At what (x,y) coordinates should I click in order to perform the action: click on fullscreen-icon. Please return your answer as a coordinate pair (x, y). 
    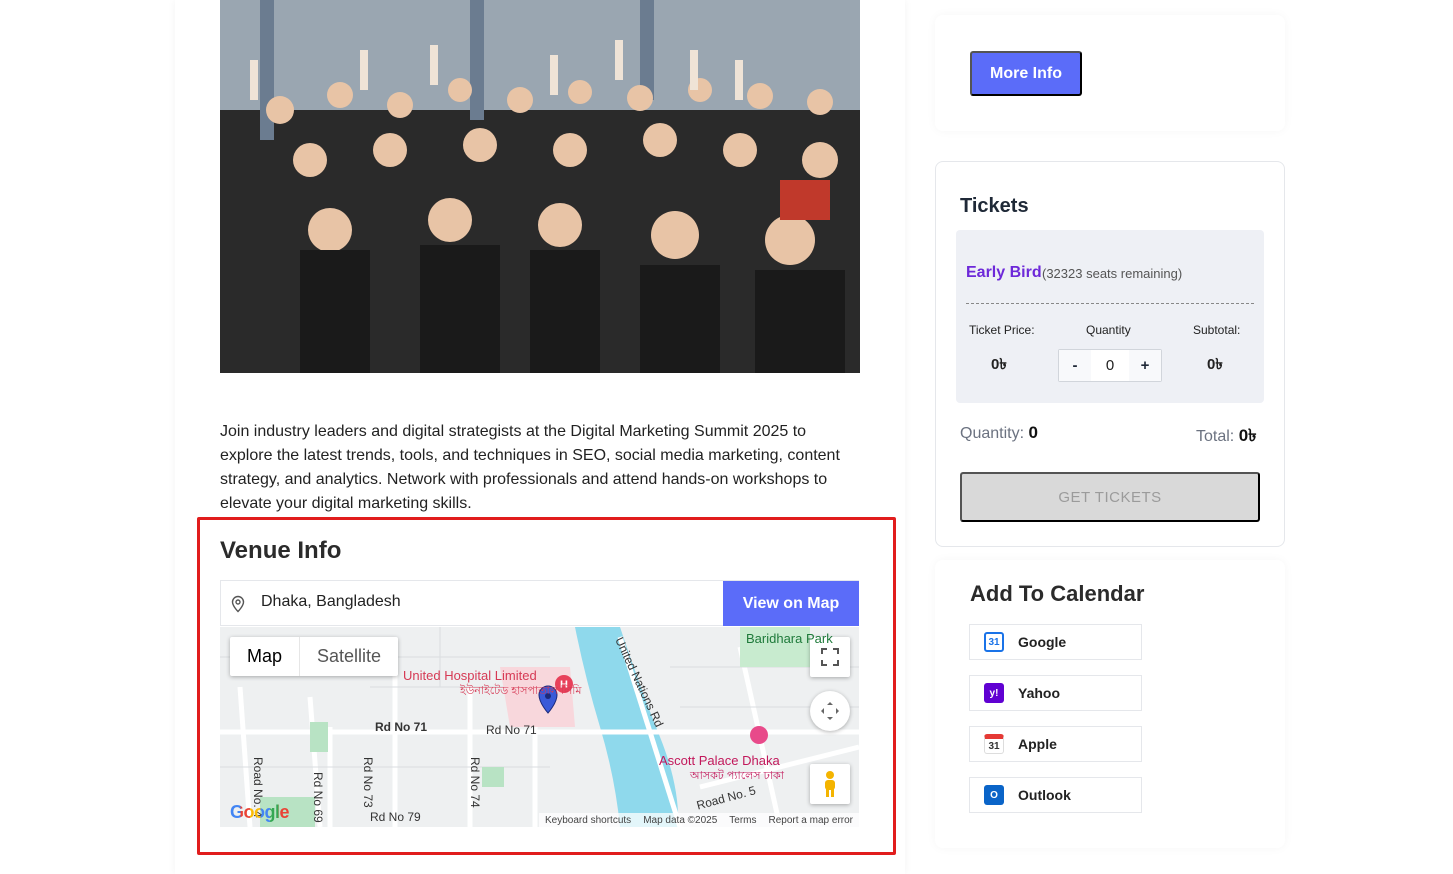
    Looking at the image, I should click on (830, 657).